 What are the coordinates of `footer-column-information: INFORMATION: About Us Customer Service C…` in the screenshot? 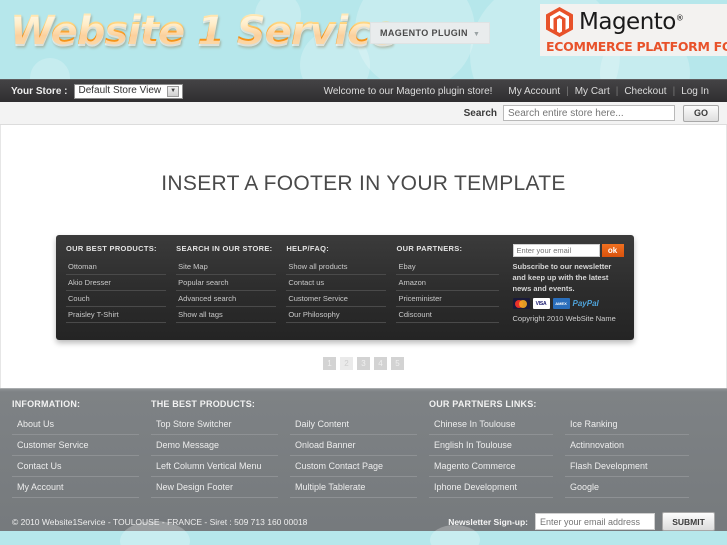 It's located at (81, 448).